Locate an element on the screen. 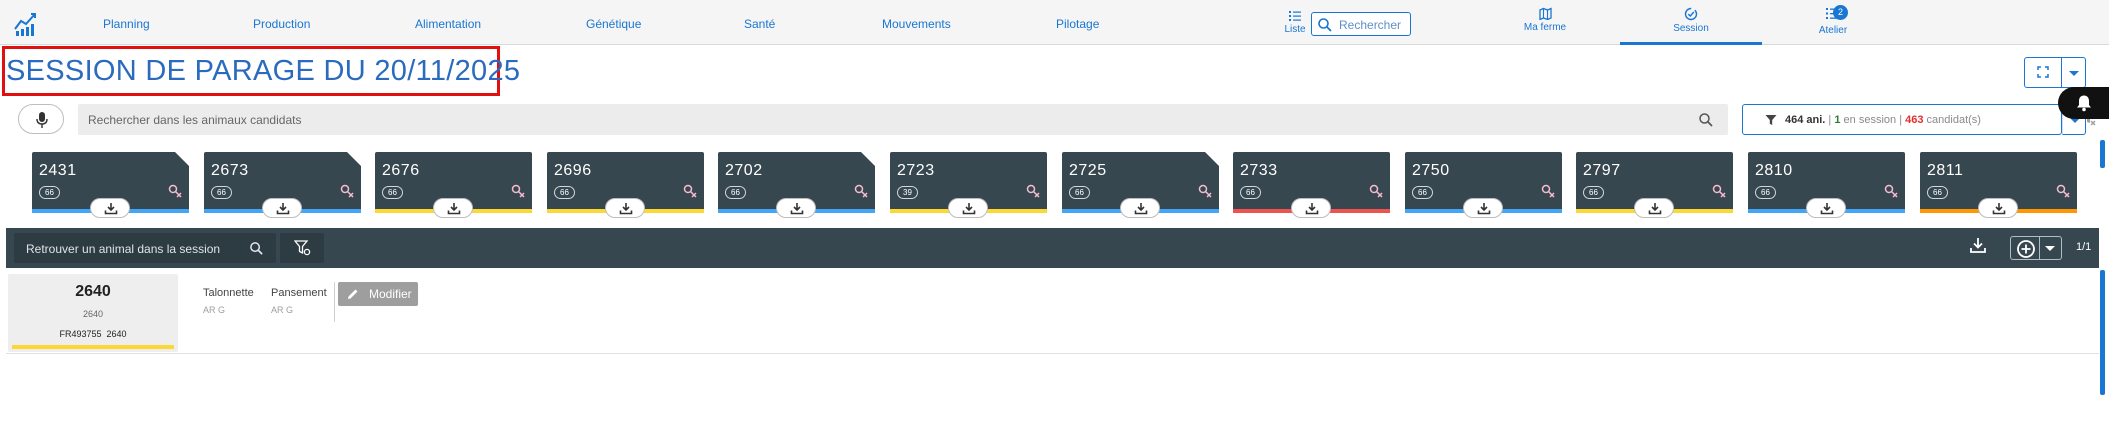  nav-mouvements: Mouvements is located at coordinates (916, 24).